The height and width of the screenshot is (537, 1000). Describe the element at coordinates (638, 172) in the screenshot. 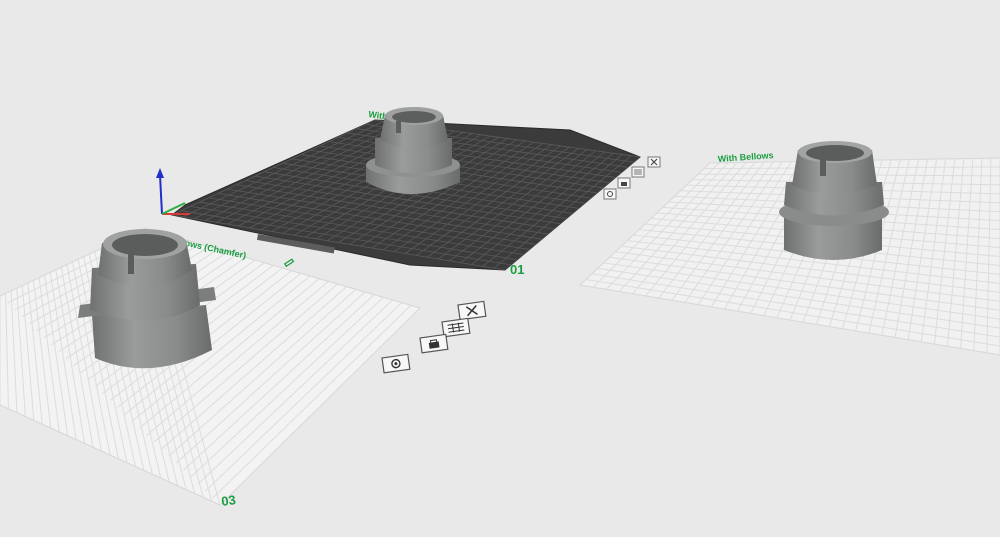

I see `arrange-icon` at that location.